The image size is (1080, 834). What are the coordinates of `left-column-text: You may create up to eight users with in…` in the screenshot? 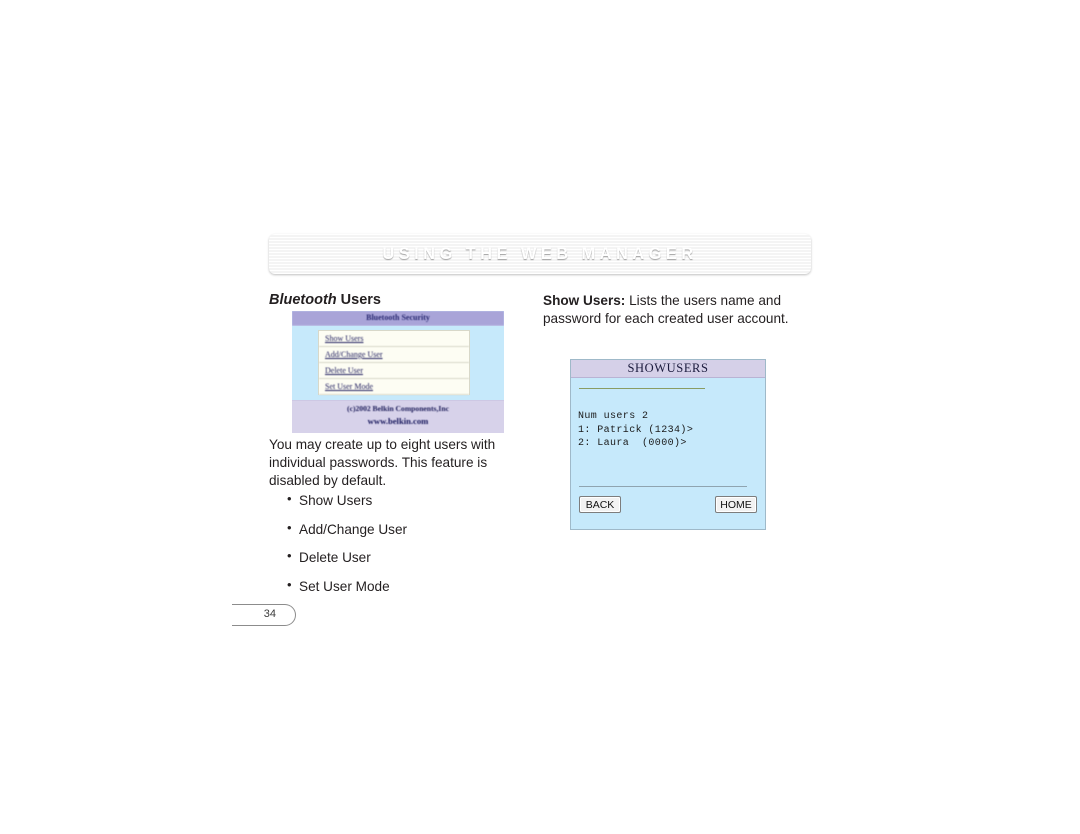 It's located at (389, 522).